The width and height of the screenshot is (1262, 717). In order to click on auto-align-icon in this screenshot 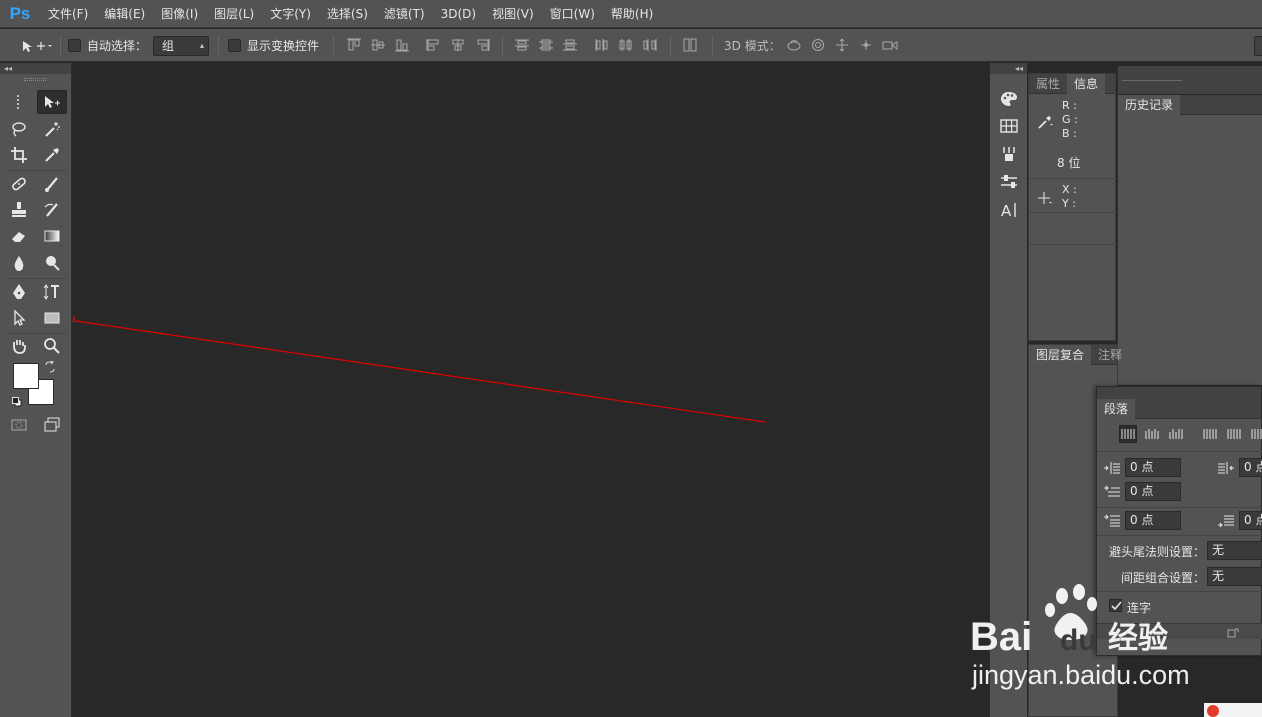, I will do `click(690, 45)`.